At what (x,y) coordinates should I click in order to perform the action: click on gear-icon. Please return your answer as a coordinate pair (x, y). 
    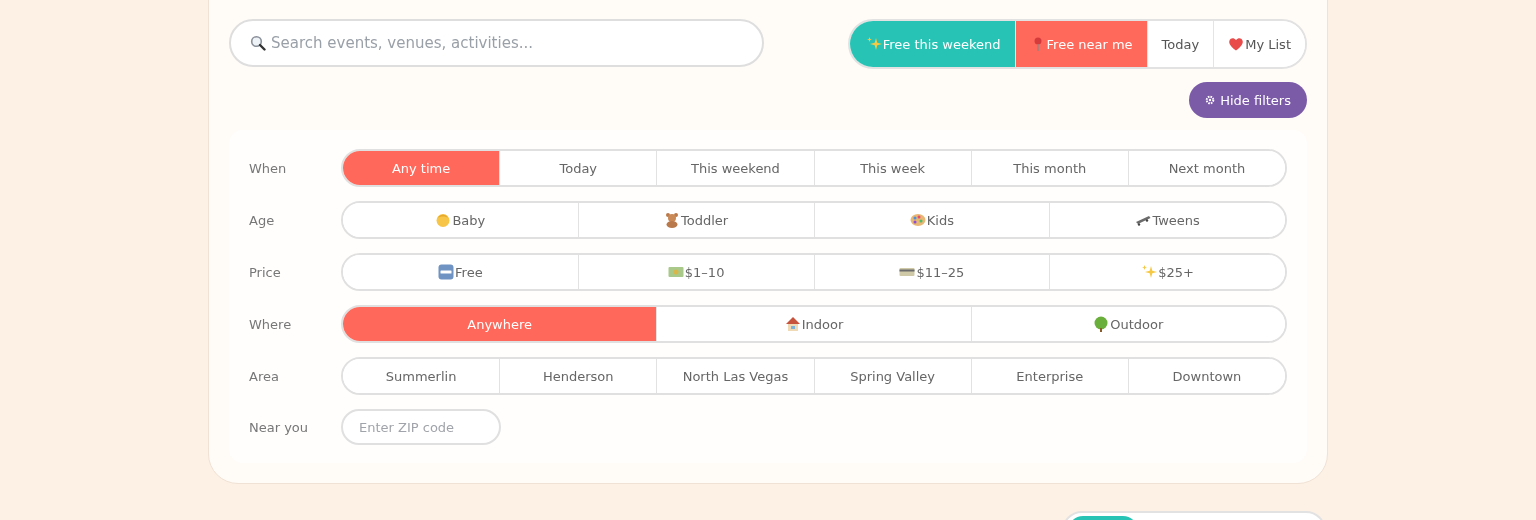
    Looking at the image, I should click on (1210, 100).